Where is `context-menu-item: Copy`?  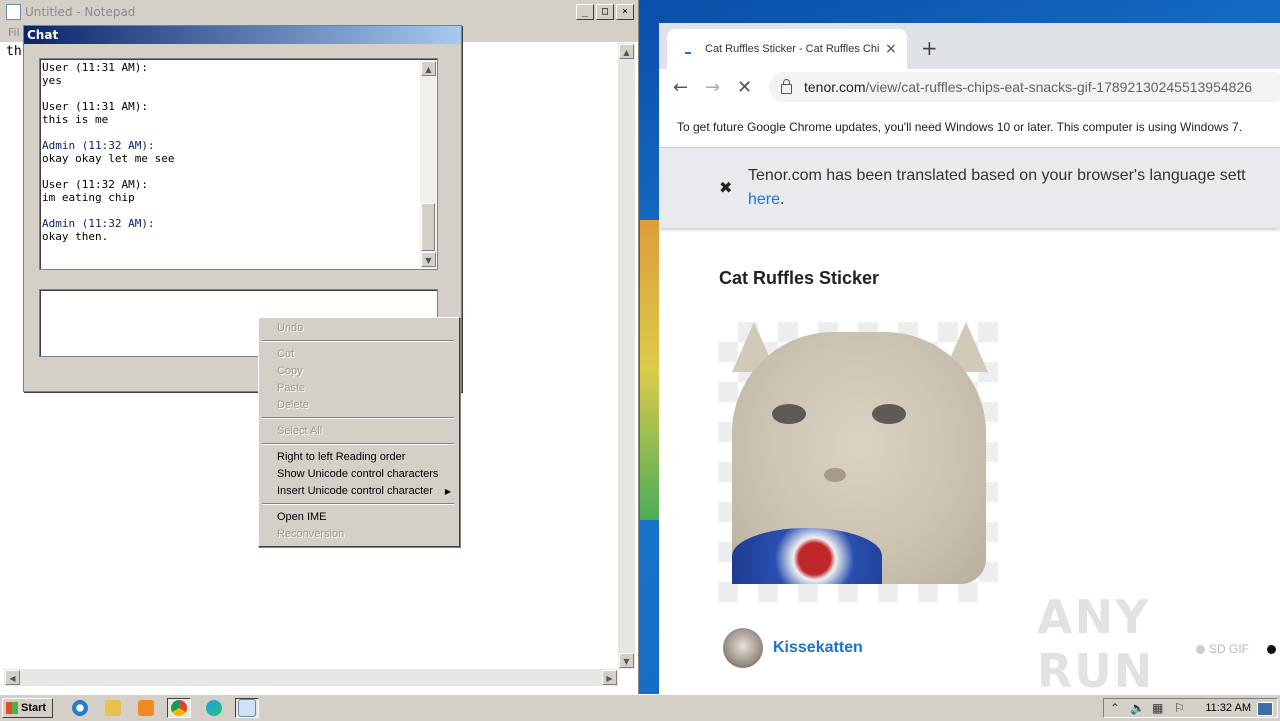 context-menu-item: Copy is located at coordinates (358, 371).